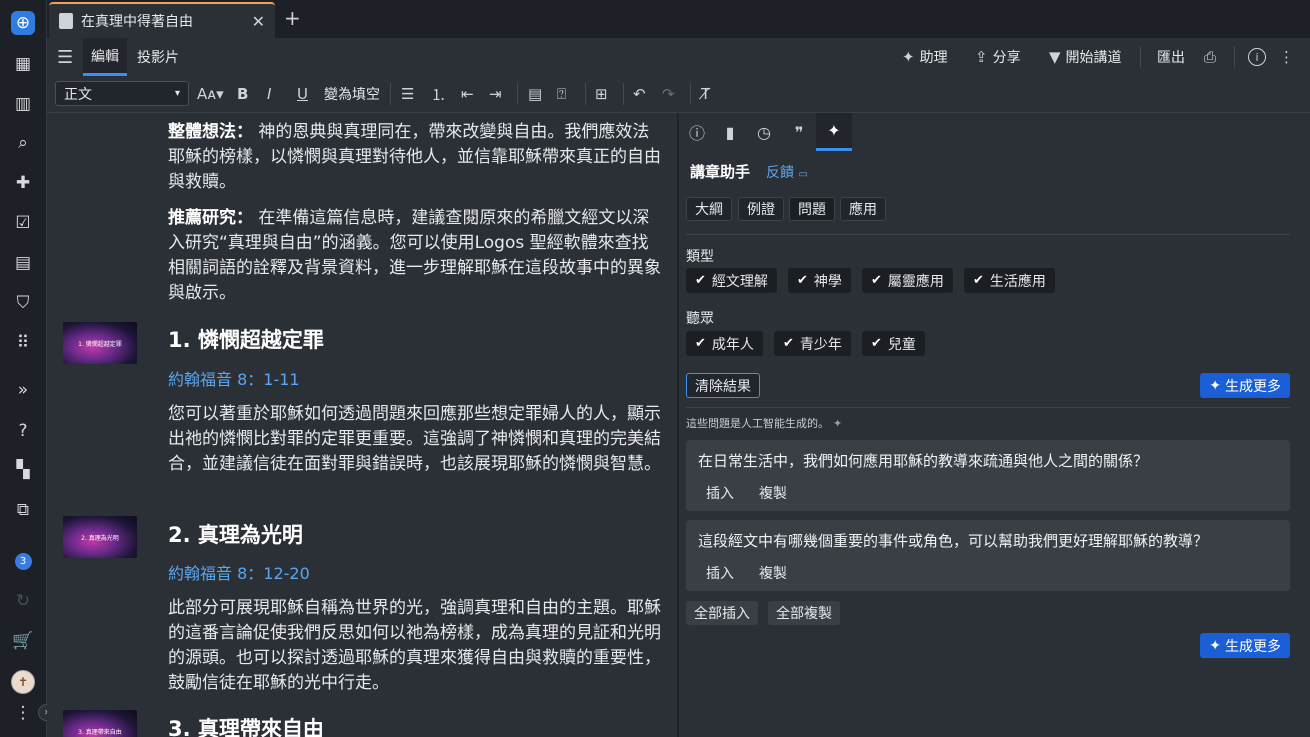 The image size is (1310, 737). What do you see at coordinates (764, 423) in the screenshot?
I see `ai-generated-note: 這些問題是人工智能生成的。 ✦` at bounding box center [764, 423].